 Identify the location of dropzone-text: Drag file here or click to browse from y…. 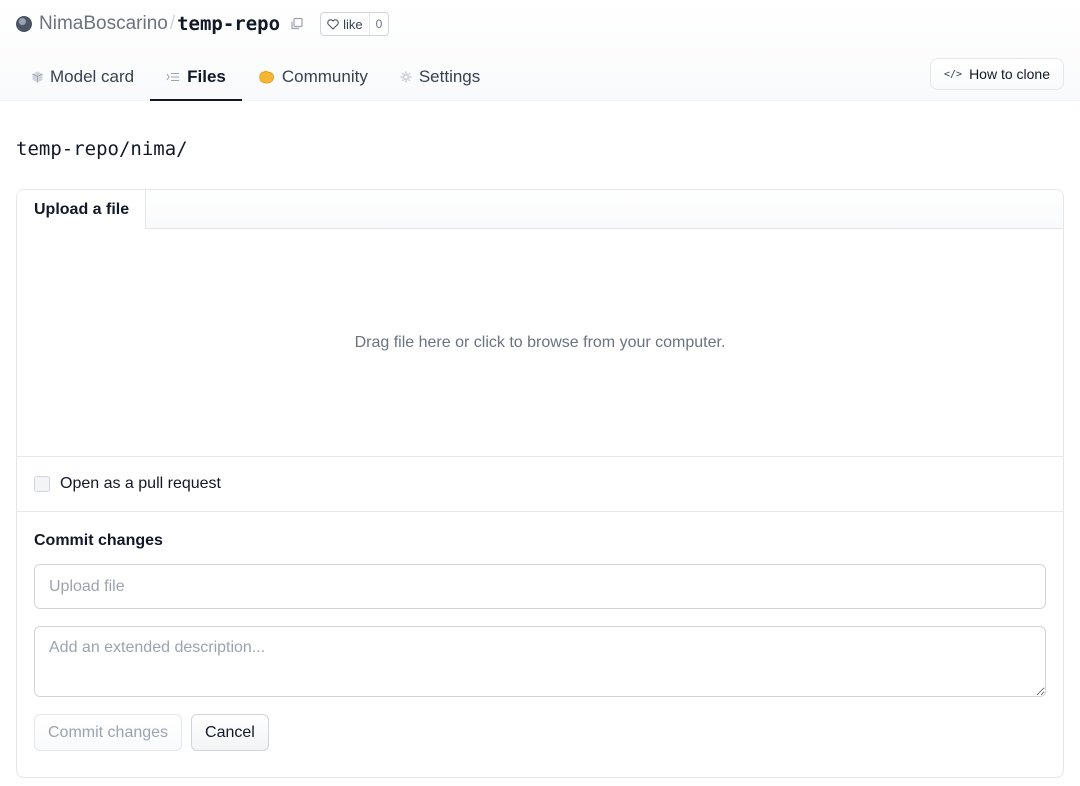
(540, 342).